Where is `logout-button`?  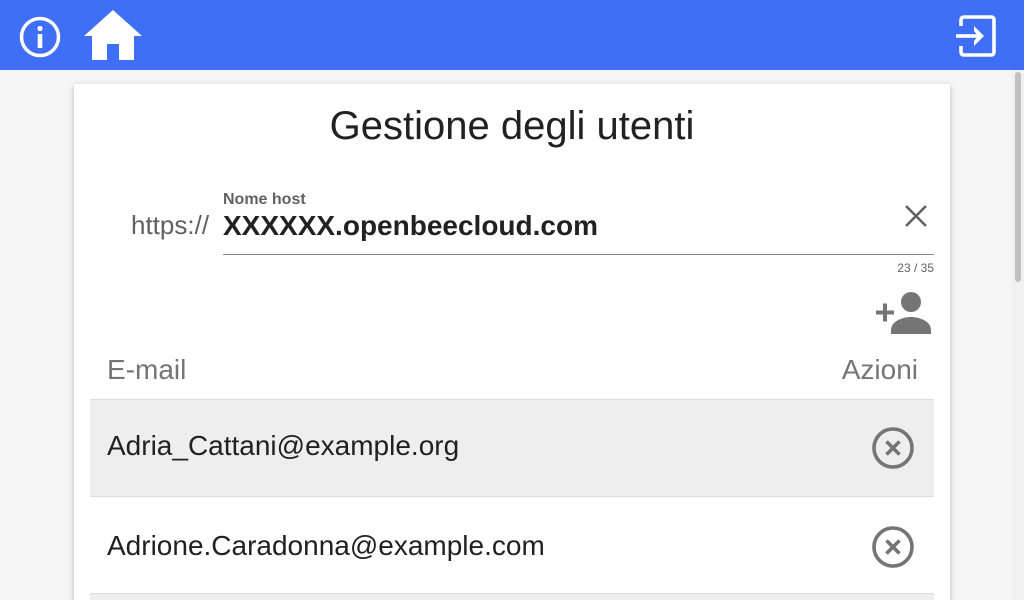 logout-button is located at coordinates (976, 36).